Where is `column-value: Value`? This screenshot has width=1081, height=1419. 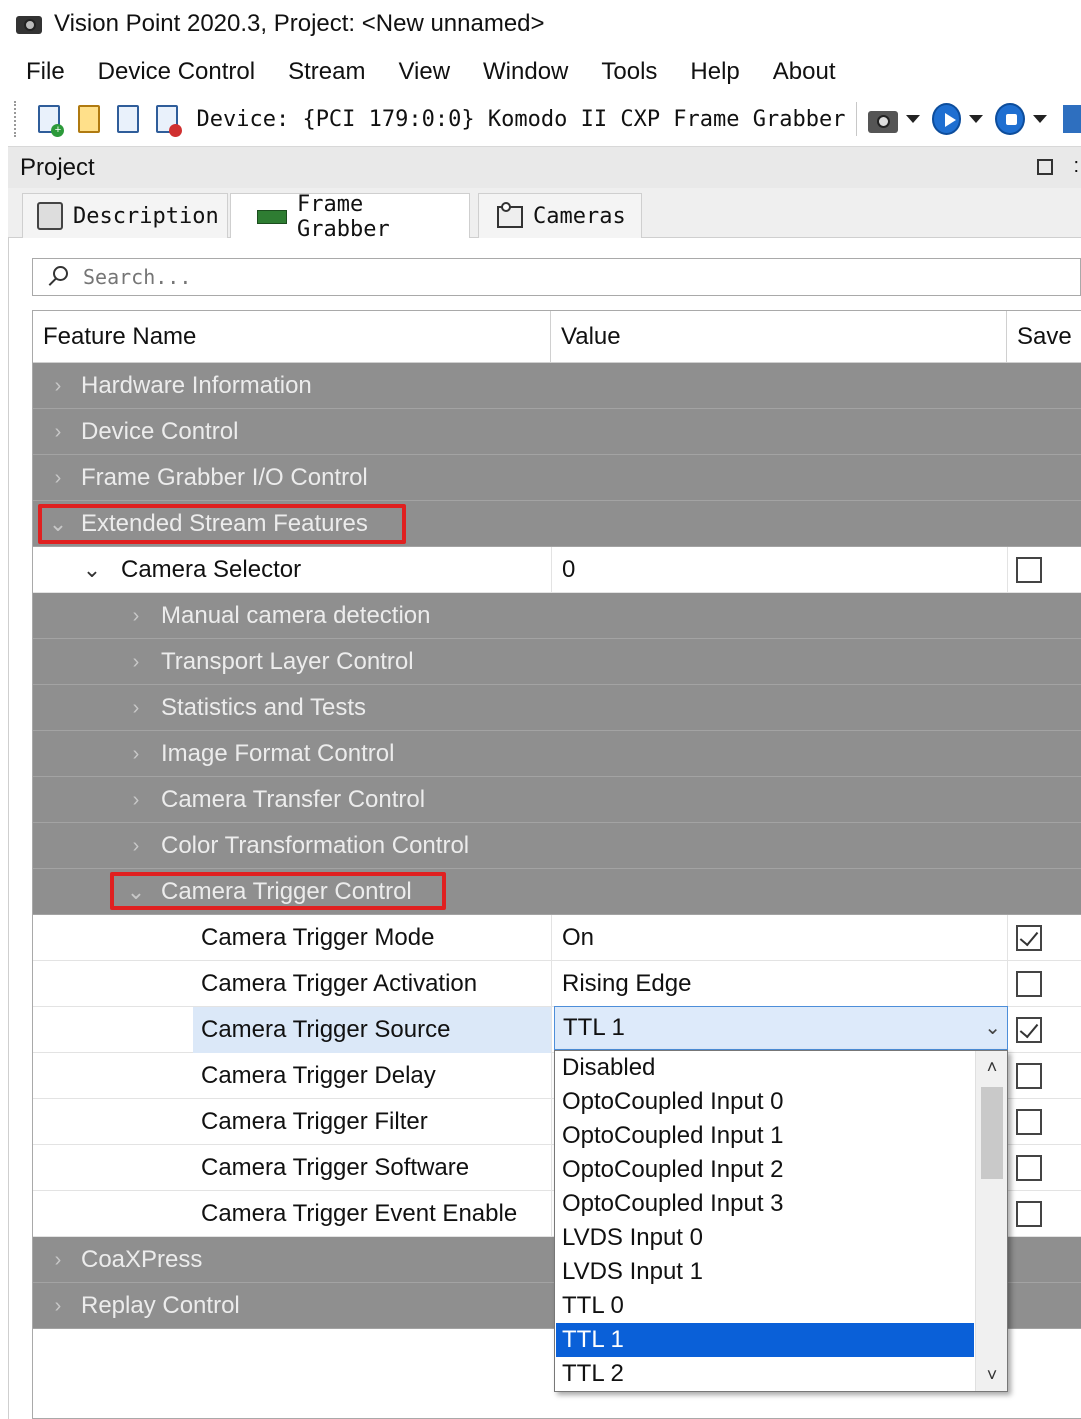 column-value: Value is located at coordinates (779, 337).